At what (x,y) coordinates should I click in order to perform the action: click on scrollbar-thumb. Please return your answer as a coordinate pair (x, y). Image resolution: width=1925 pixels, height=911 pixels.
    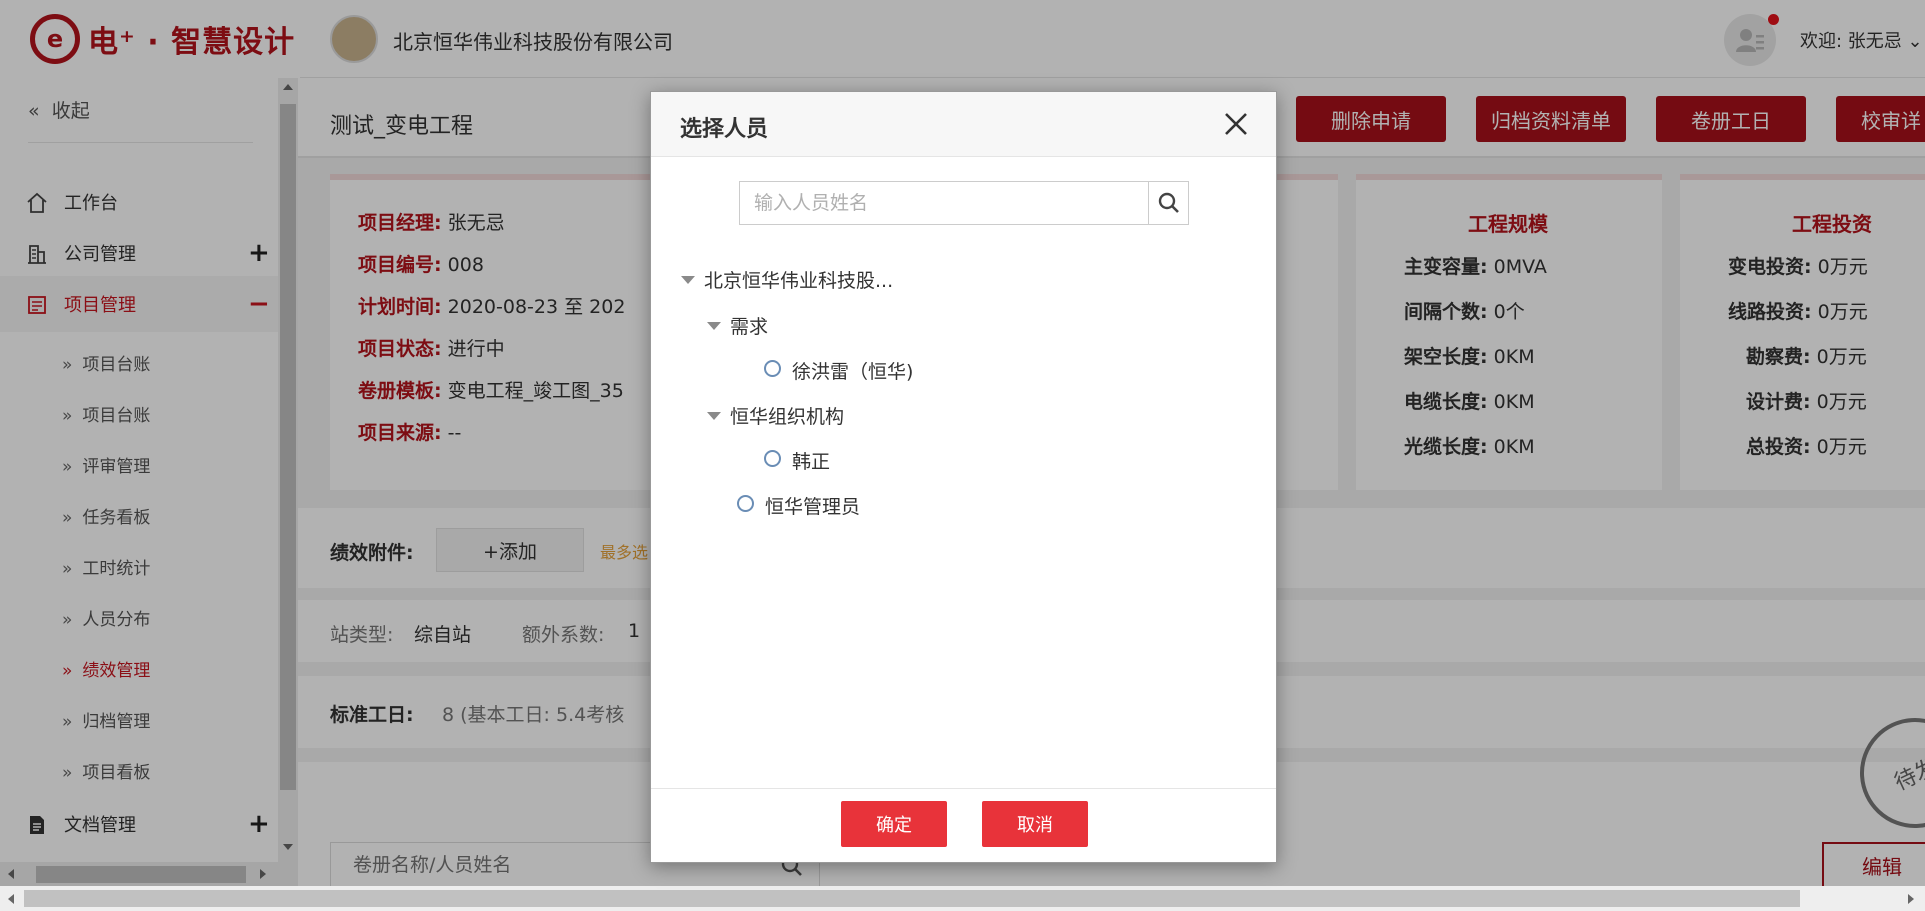
    Looking at the image, I should click on (912, 898).